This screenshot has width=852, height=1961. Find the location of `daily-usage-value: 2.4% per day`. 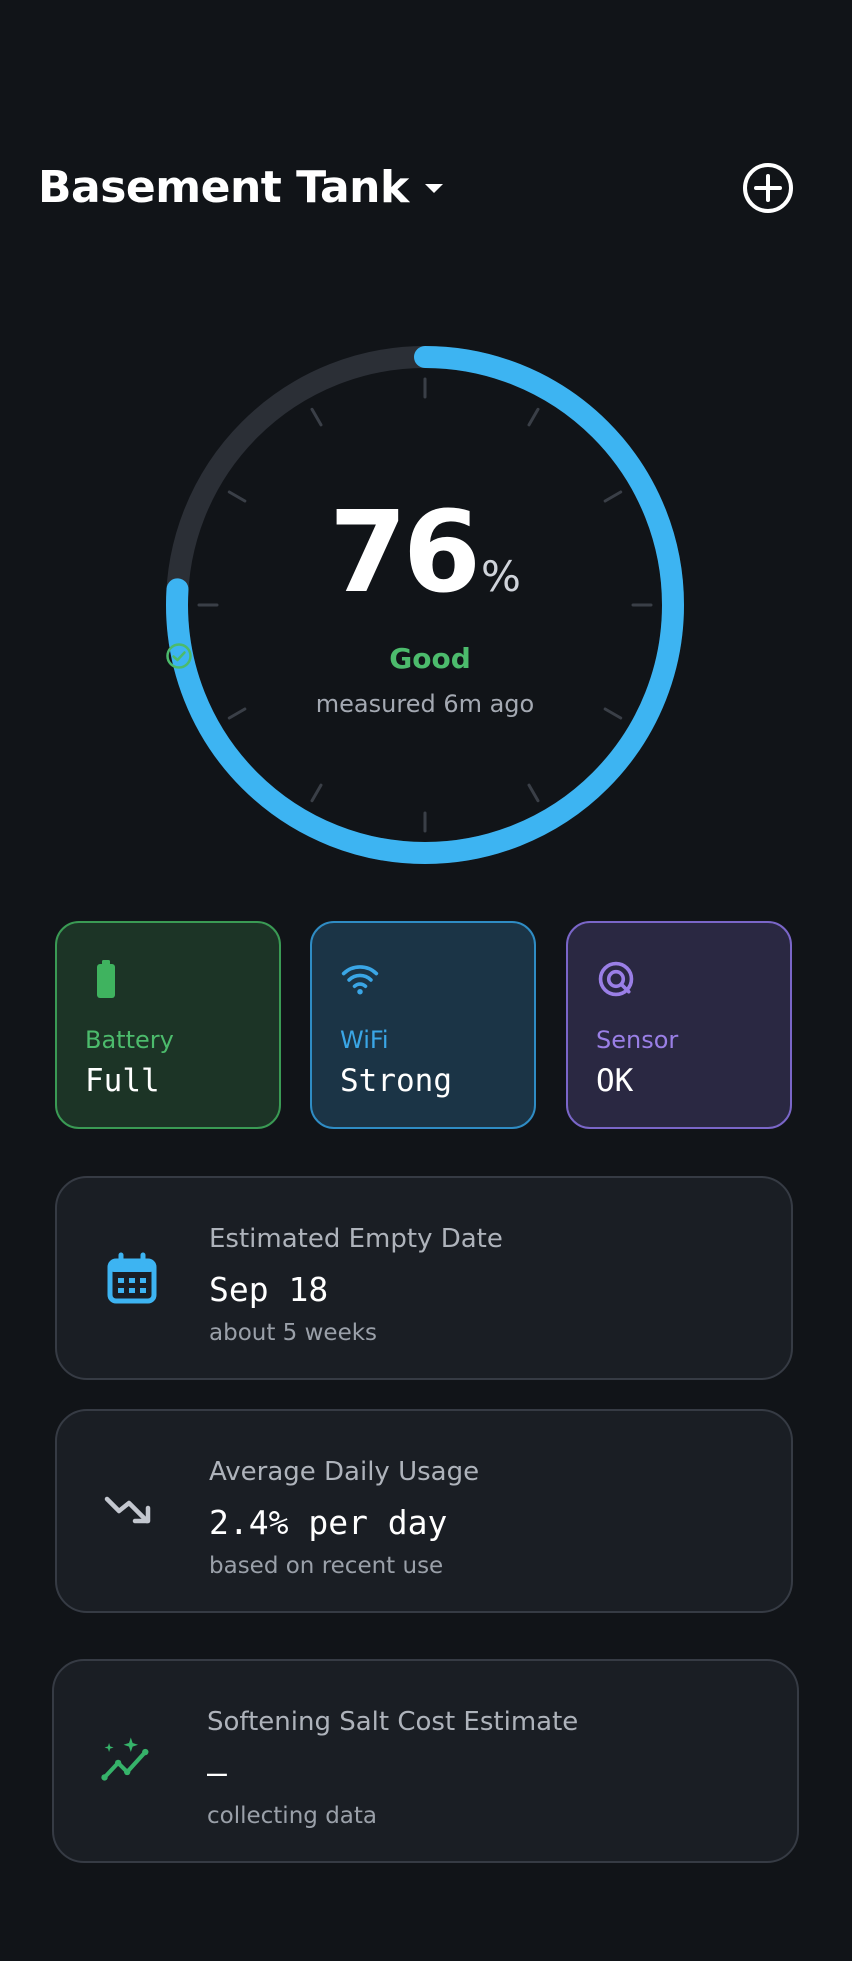

daily-usage-value: 2.4% per day is located at coordinates (328, 1522).